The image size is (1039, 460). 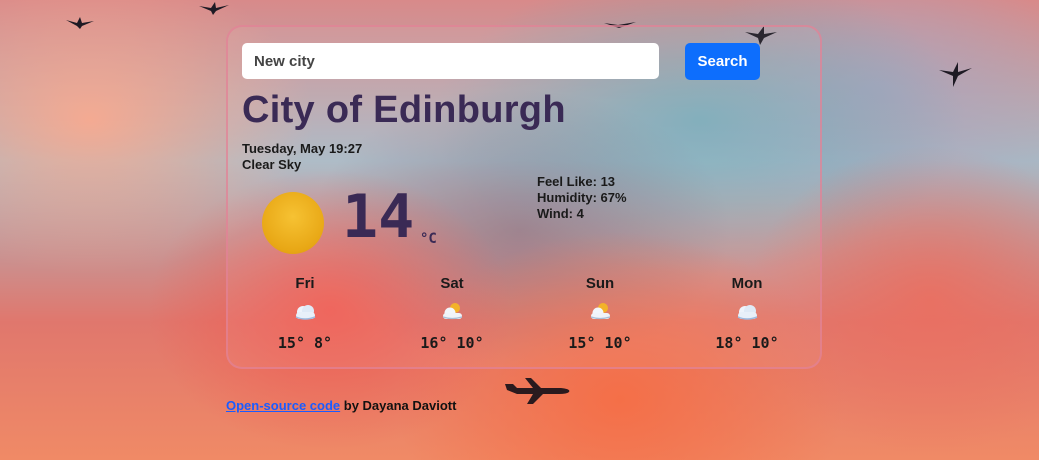 I want to click on forecast-day-name: Sun, so click(x=600, y=283).